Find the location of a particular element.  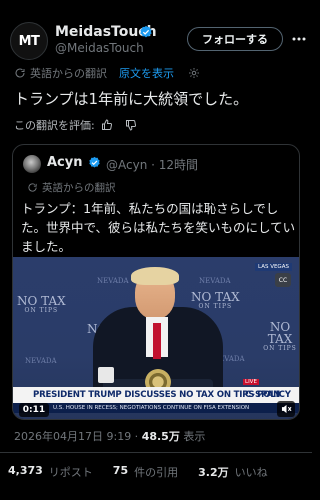

quote-translation-row: 英語からの翻訳 is located at coordinates (71, 187).